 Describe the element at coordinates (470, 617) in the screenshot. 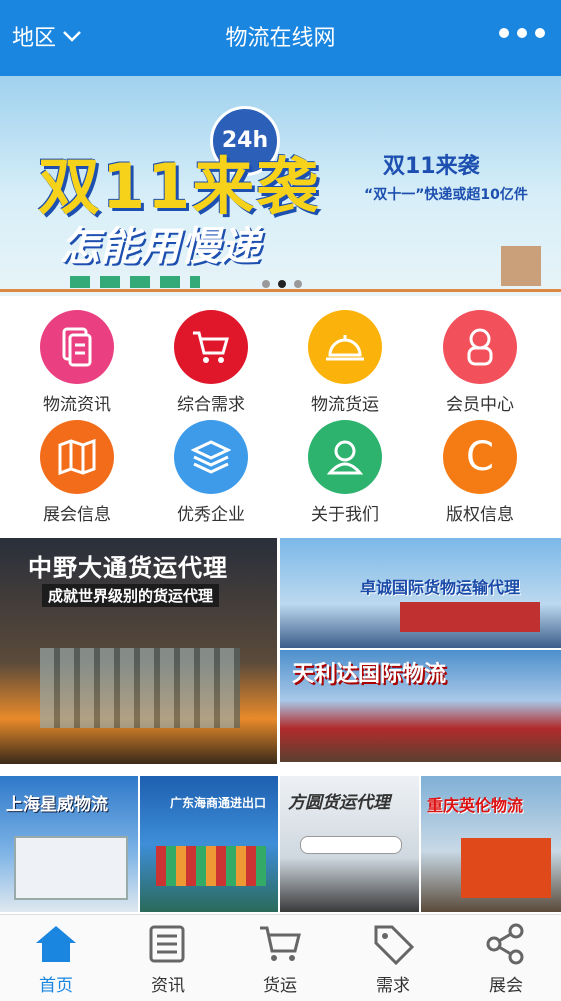

I see `ship-illustration` at that location.